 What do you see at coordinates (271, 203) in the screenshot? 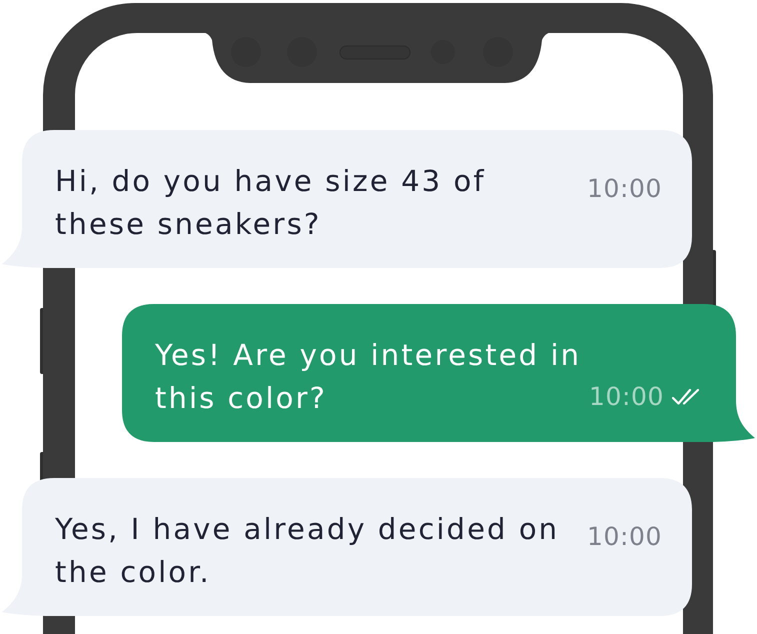
I see `message-text: Hi, do you have size 43 of these sneakers?` at bounding box center [271, 203].